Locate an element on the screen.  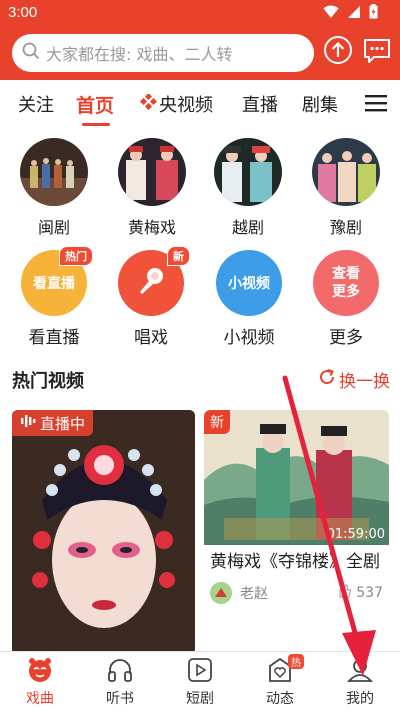
refresh-label: 换一换 is located at coordinates (364, 382).